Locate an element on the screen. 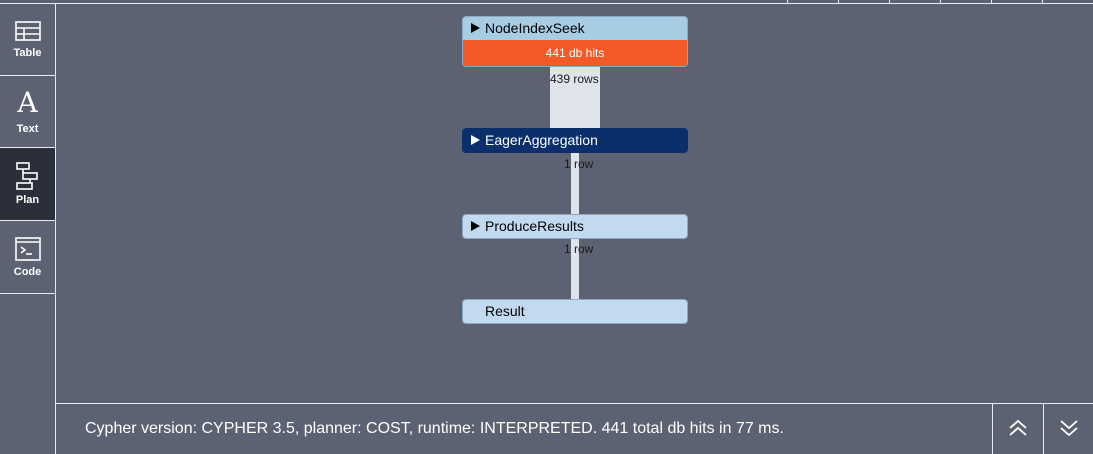  table-view-button: Table is located at coordinates (27, 40).